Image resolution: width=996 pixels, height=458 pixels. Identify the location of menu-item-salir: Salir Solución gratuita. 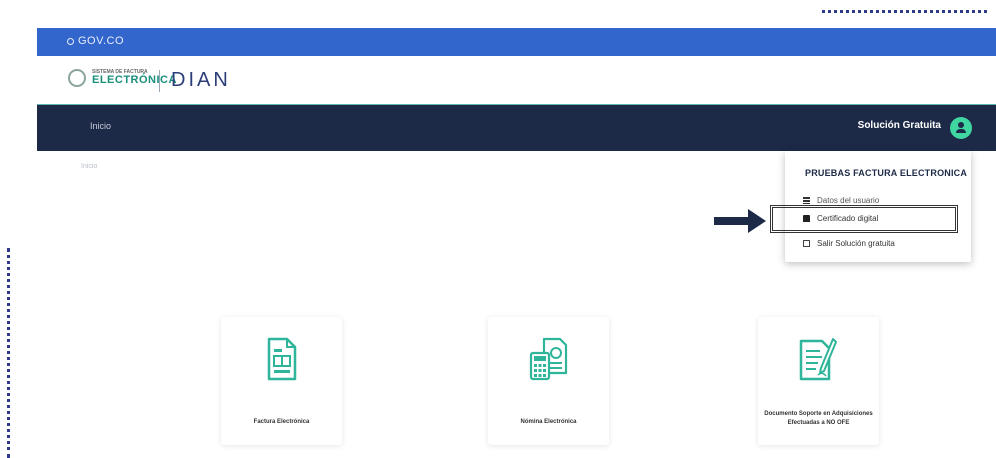
(849, 243).